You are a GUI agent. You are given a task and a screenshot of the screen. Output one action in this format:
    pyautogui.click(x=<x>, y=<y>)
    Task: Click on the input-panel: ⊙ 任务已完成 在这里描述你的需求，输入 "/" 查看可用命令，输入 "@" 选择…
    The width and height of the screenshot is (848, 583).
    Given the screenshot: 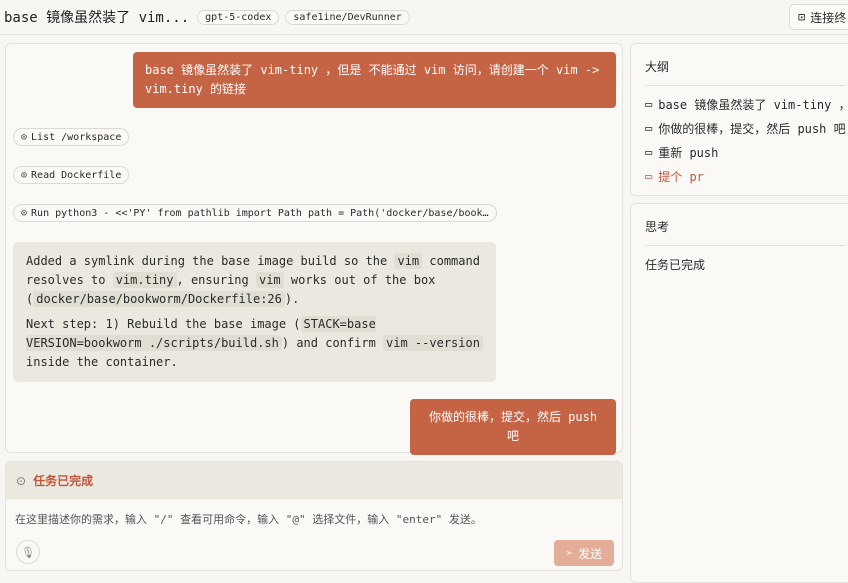 What is the action you would take?
    pyautogui.click(x=314, y=516)
    